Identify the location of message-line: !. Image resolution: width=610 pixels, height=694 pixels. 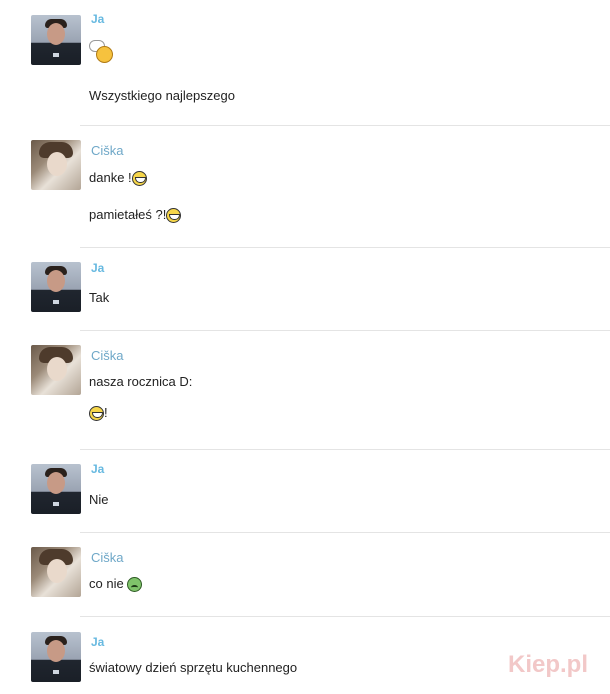
(98, 413).